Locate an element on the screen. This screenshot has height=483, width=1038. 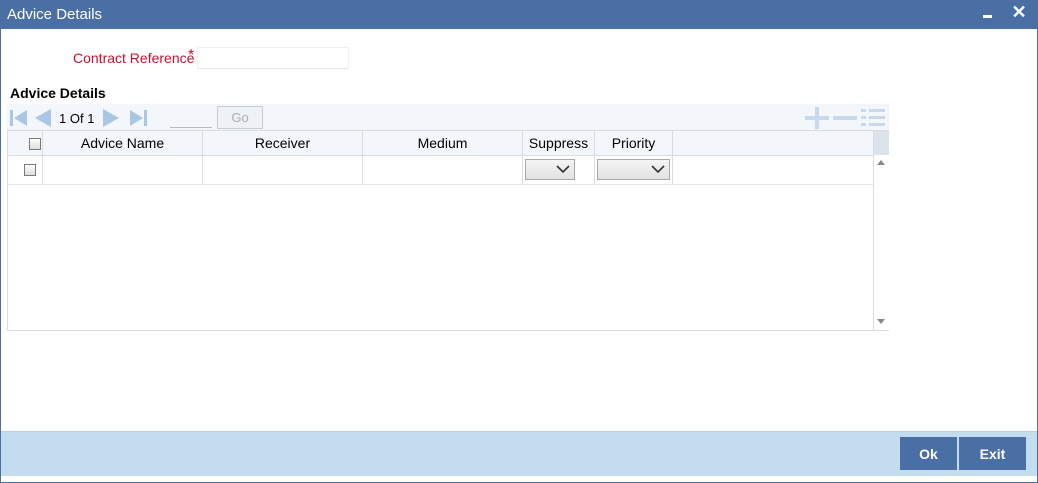
scroll-up-icon is located at coordinates (881, 162).